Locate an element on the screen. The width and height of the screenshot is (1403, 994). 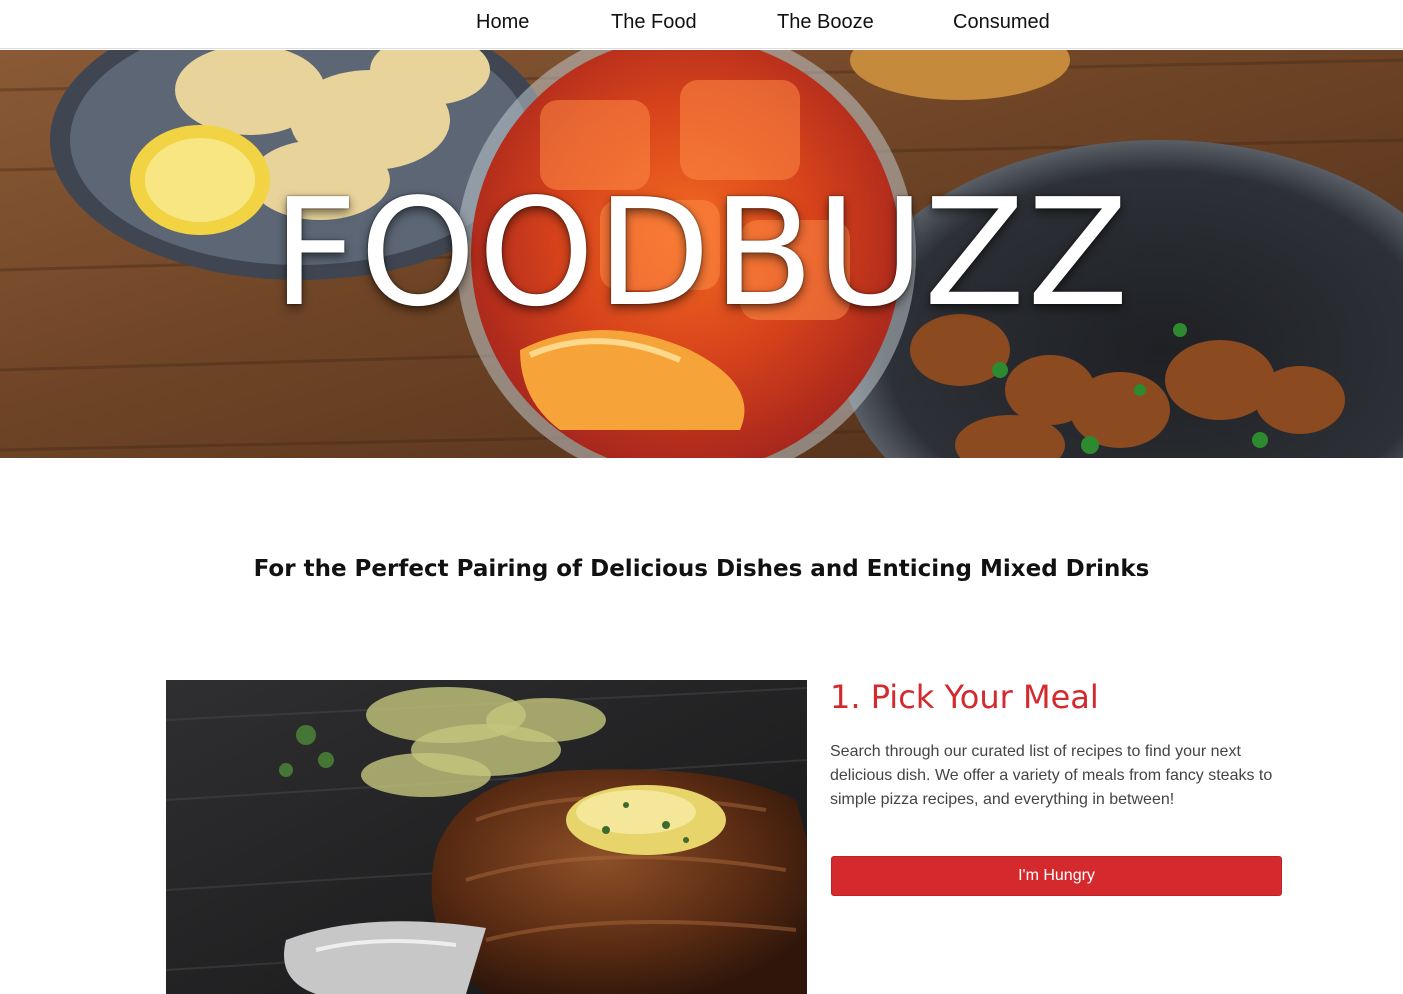
steak-image is located at coordinates (486, 837).